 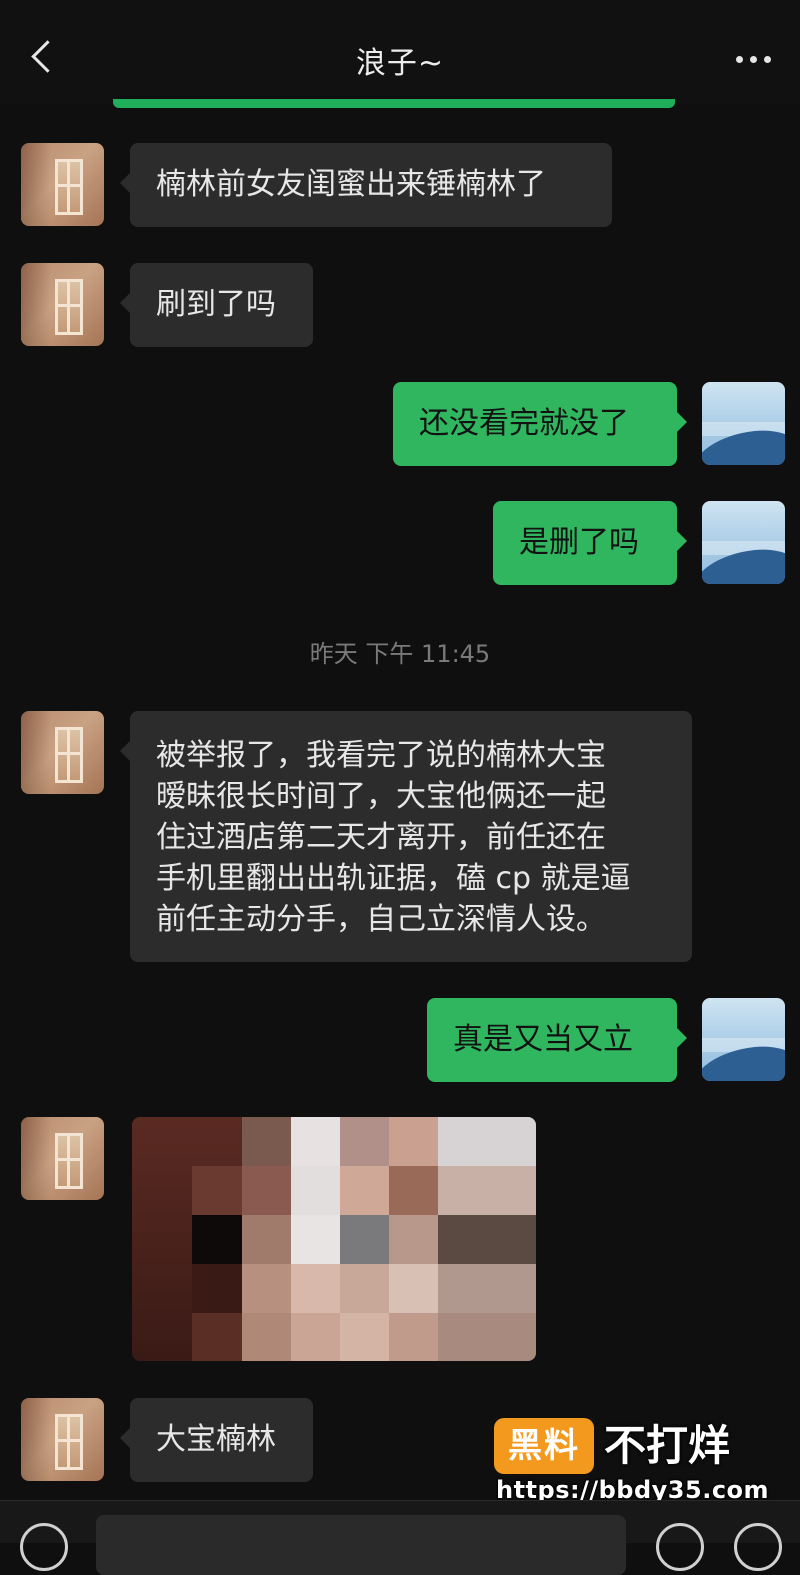 What do you see at coordinates (361, 1545) in the screenshot?
I see `message-input` at bounding box center [361, 1545].